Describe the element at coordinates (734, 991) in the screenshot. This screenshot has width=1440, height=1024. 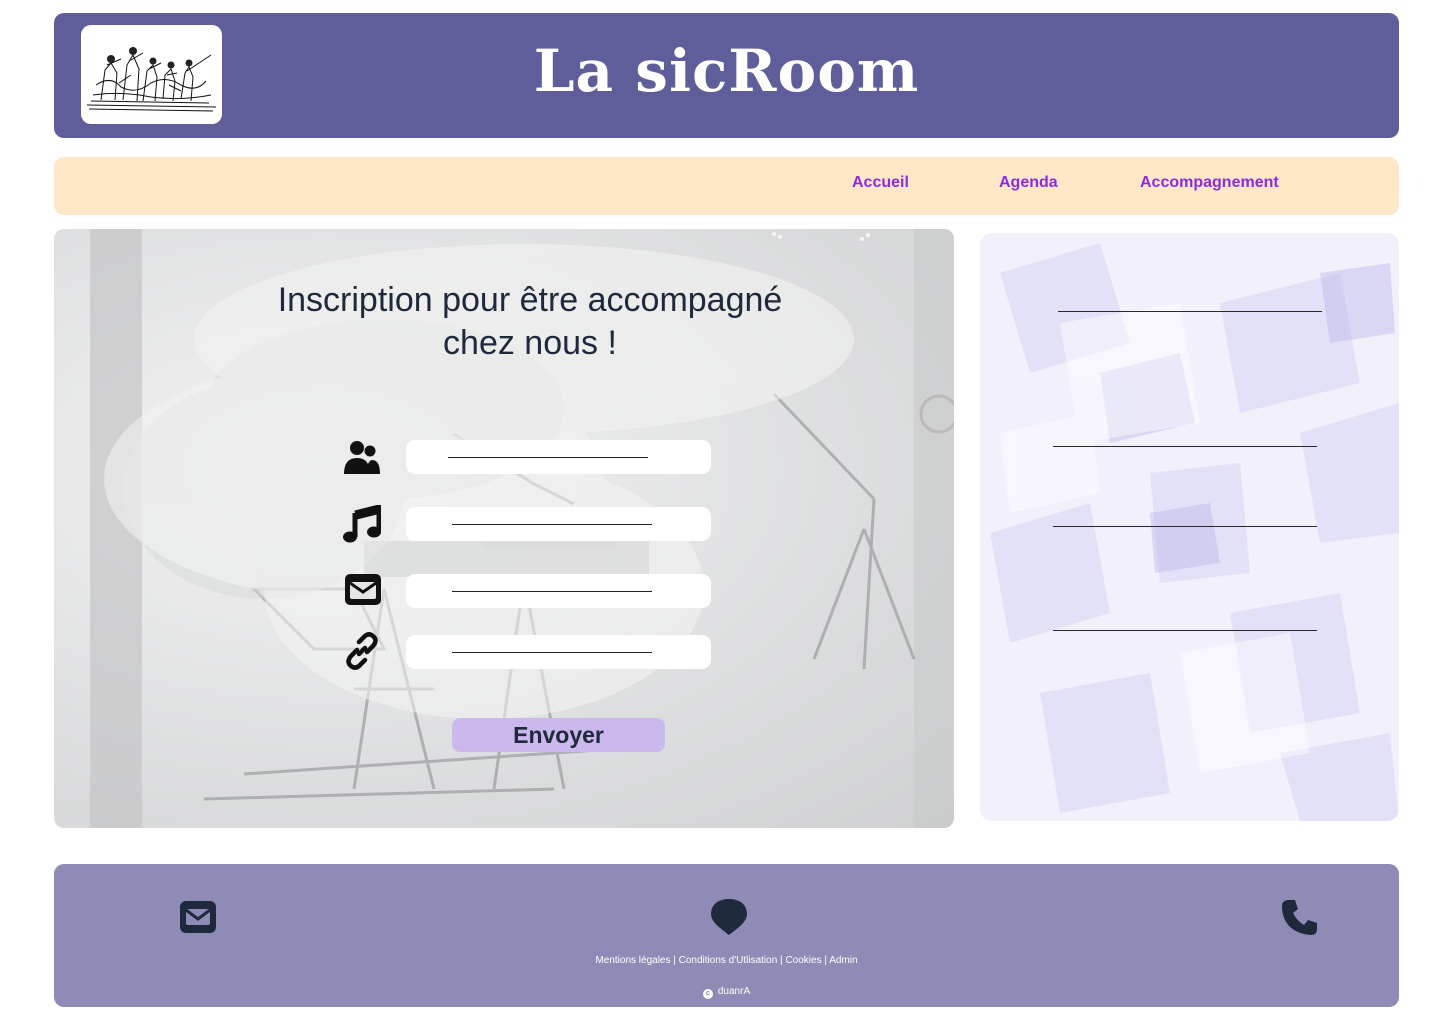
I see `copyright-name: duanrA` at that location.